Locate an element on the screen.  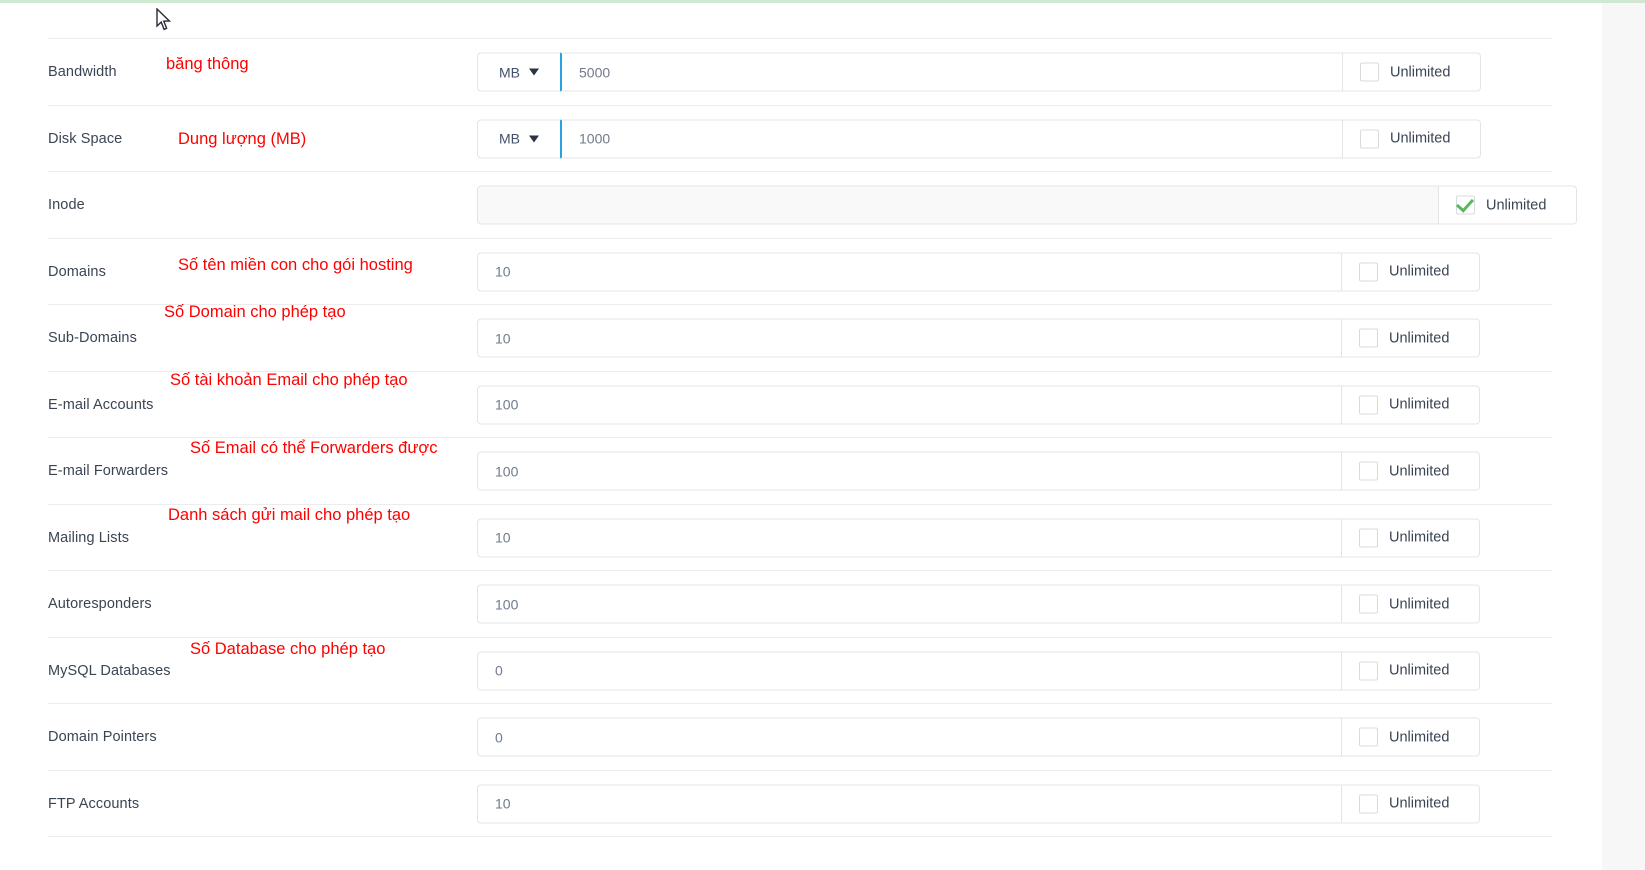
field-label: E-mail Forwarders is located at coordinates (108, 471).